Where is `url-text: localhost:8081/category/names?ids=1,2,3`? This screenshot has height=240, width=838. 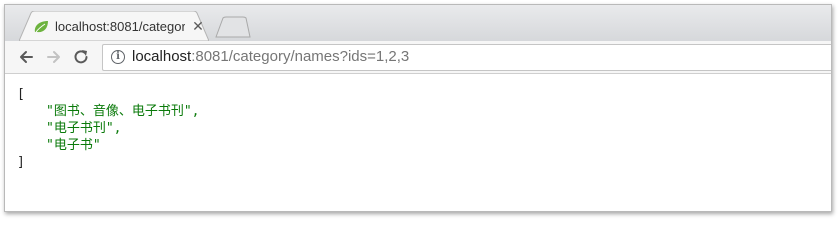
url-text: localhost:8081/category/names?ids=1,2,3 is located at coordinates (270, 56).